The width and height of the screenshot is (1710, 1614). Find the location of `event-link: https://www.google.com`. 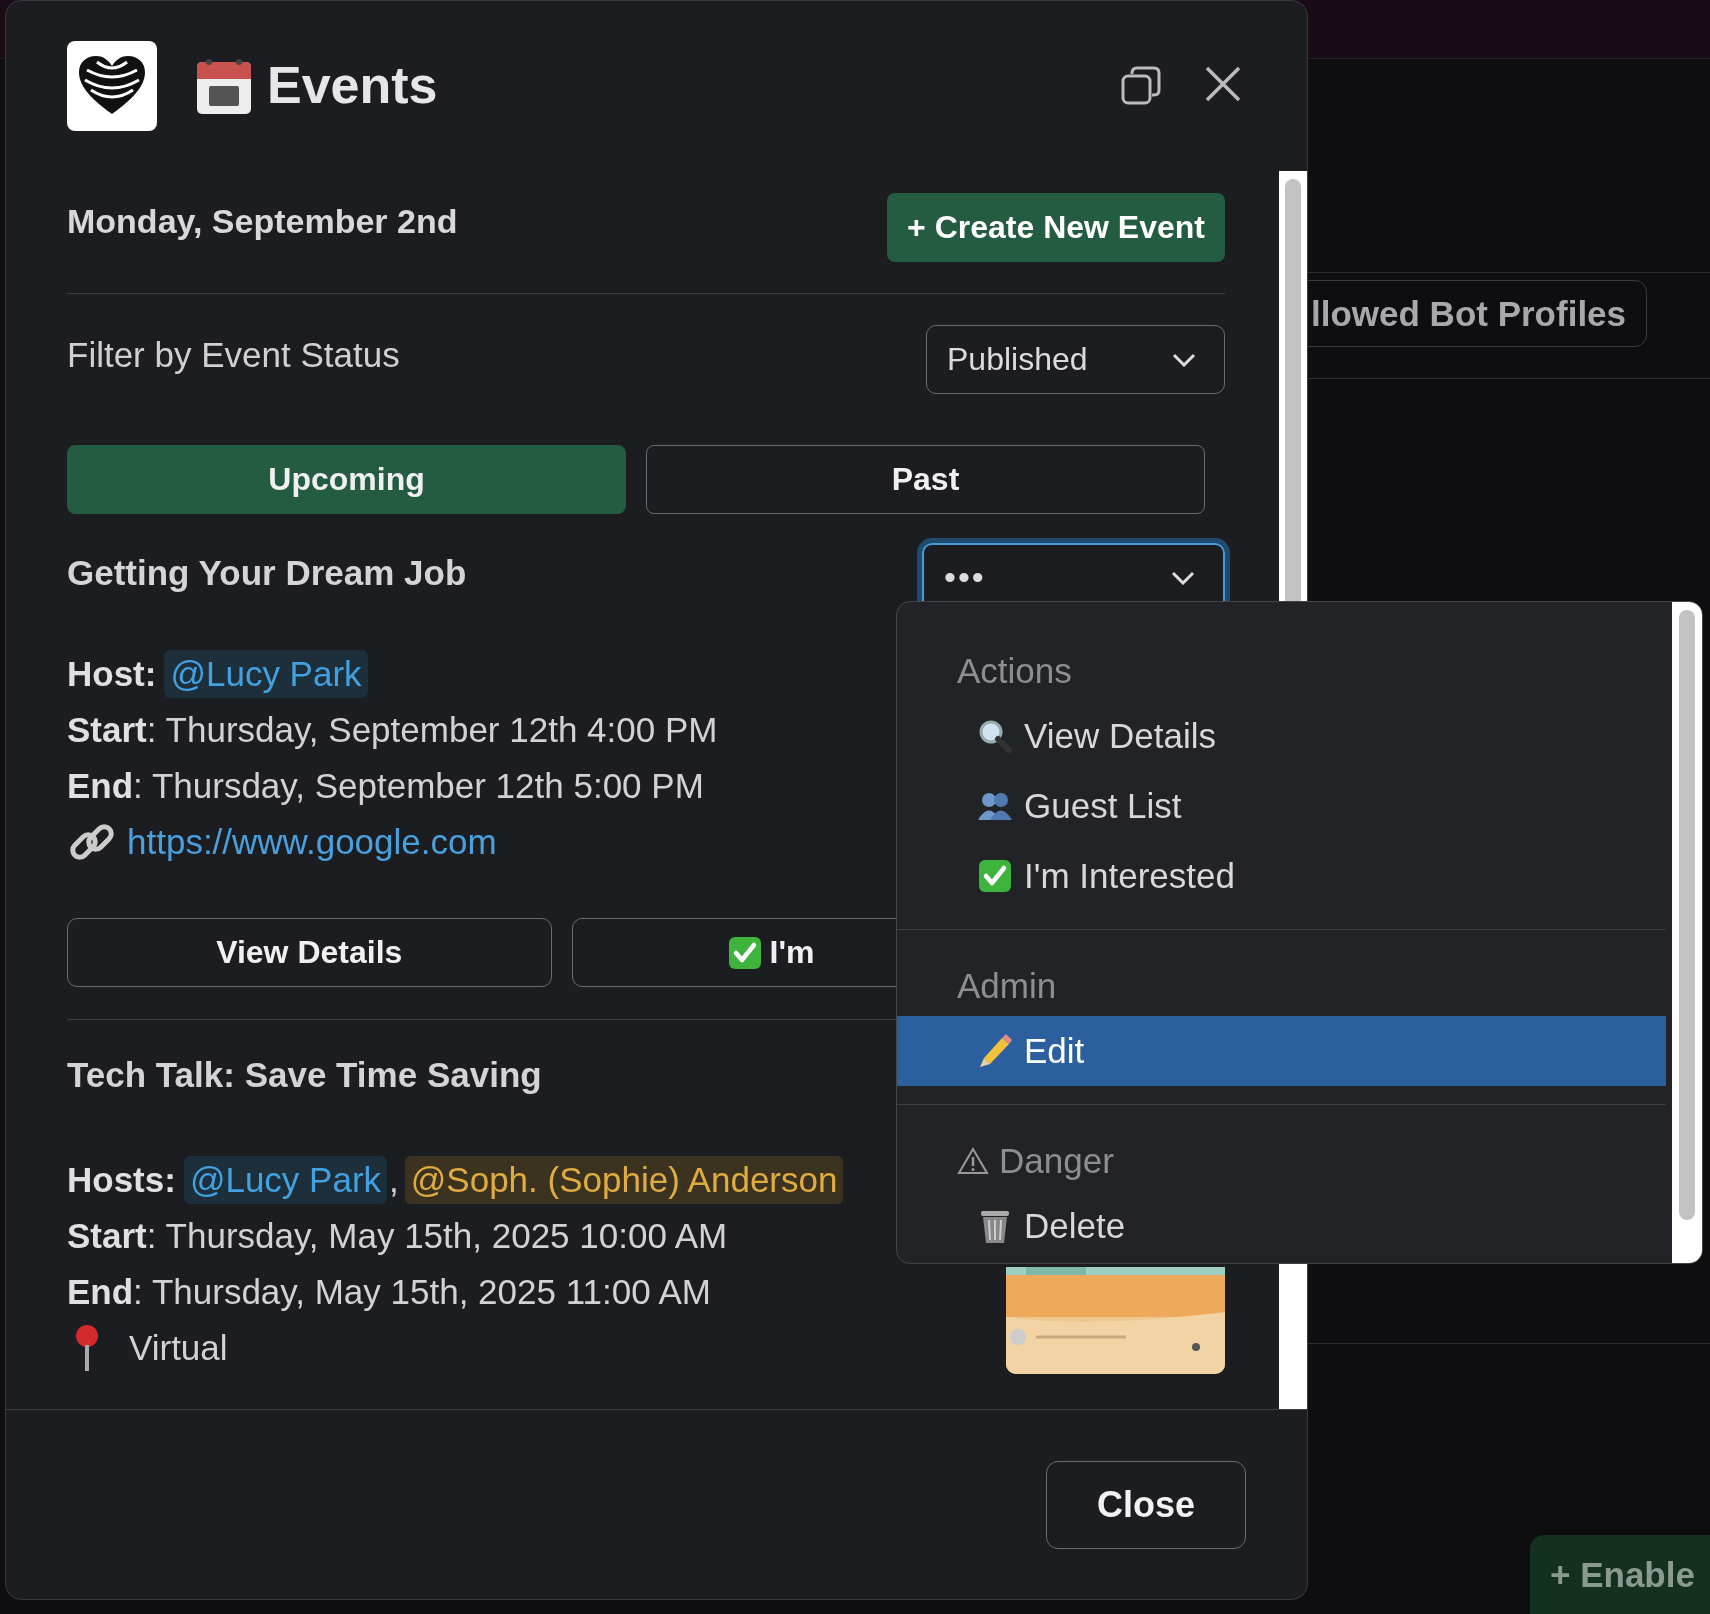

event-link: https://www.google.com is located at coordinates (312, 842).